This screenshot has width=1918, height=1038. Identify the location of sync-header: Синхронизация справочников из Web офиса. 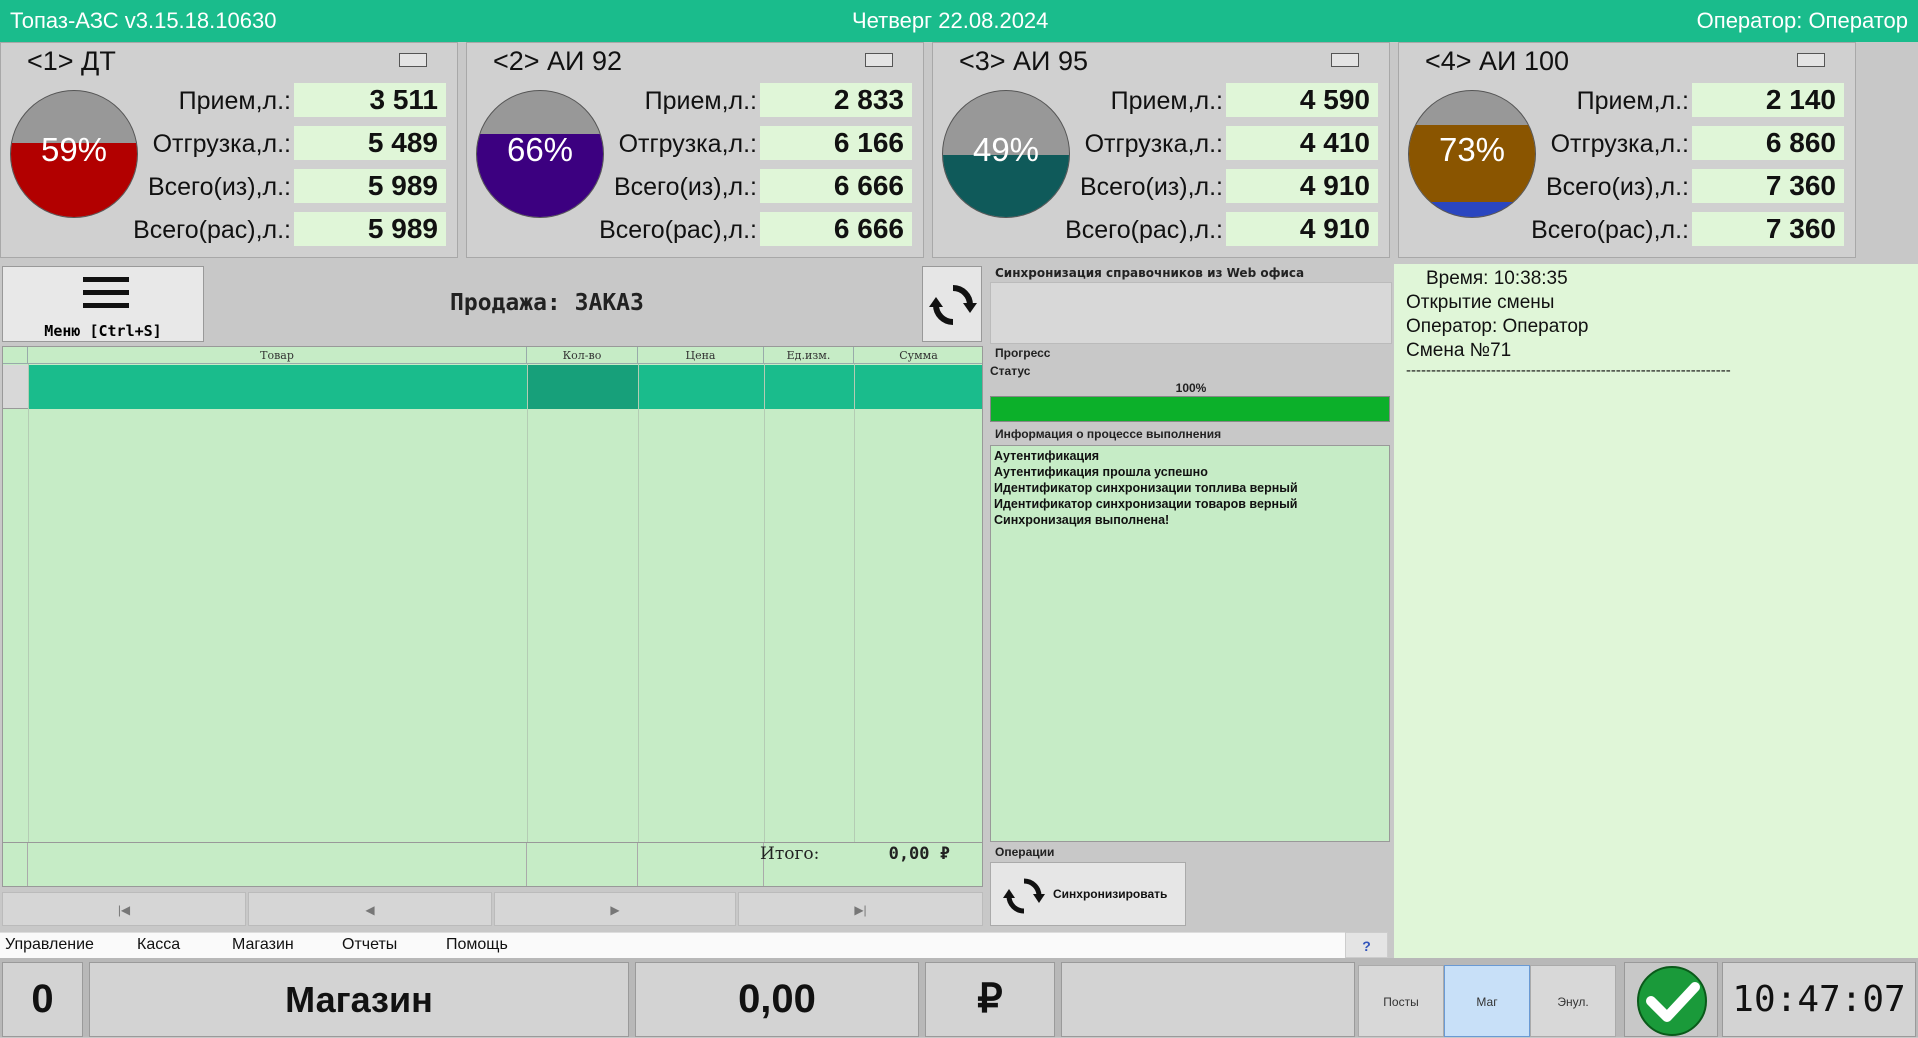
(1150, 273).